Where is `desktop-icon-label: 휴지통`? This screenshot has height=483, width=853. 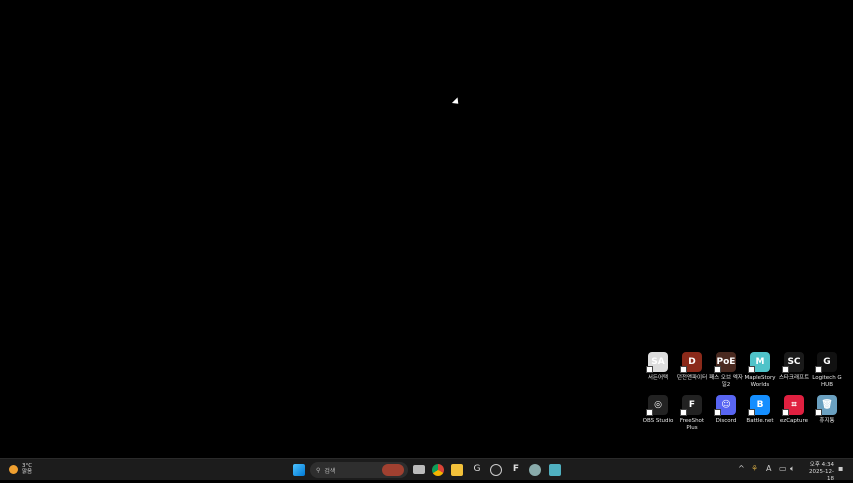 desktop-icon-label: 휴지통 is located at coordinates (827, 421).